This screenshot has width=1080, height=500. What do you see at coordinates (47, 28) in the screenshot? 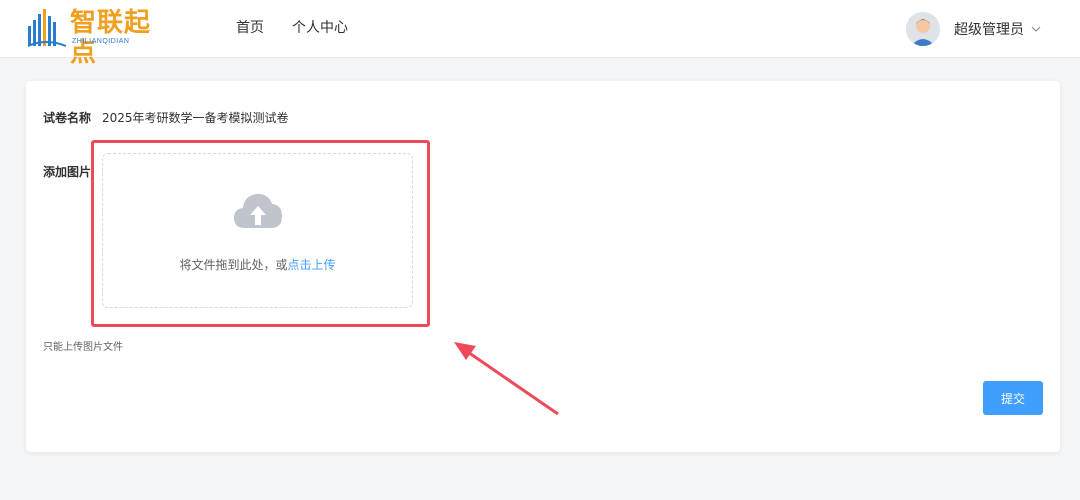
I see `logo-books-icon` at bounding box center [47, 28].